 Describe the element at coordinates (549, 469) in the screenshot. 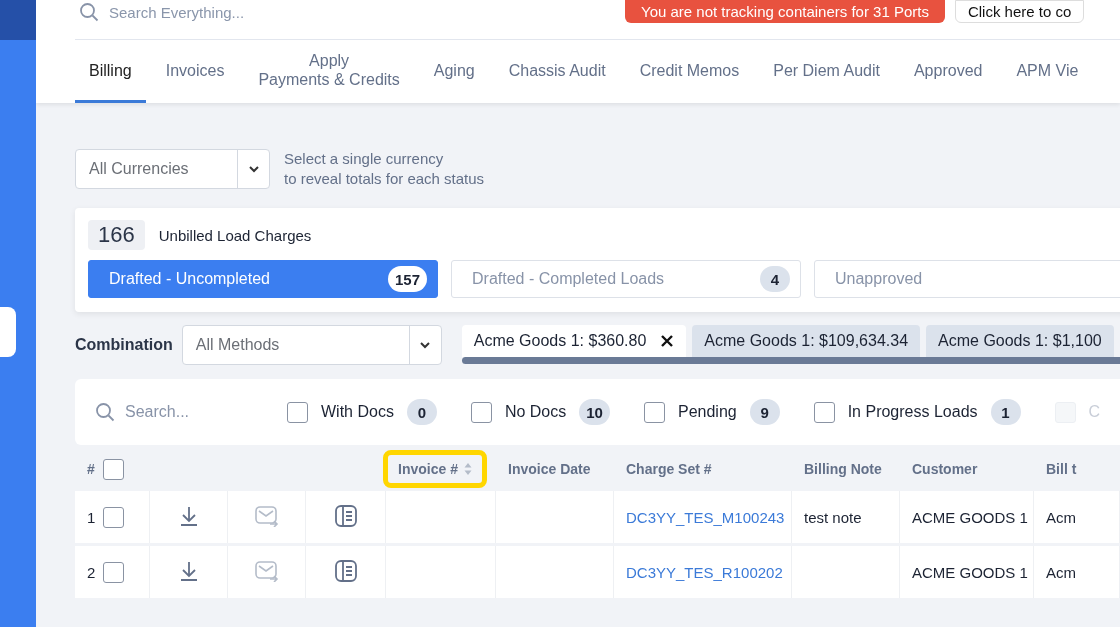

I see `column-header: Invoice Date` at that location.